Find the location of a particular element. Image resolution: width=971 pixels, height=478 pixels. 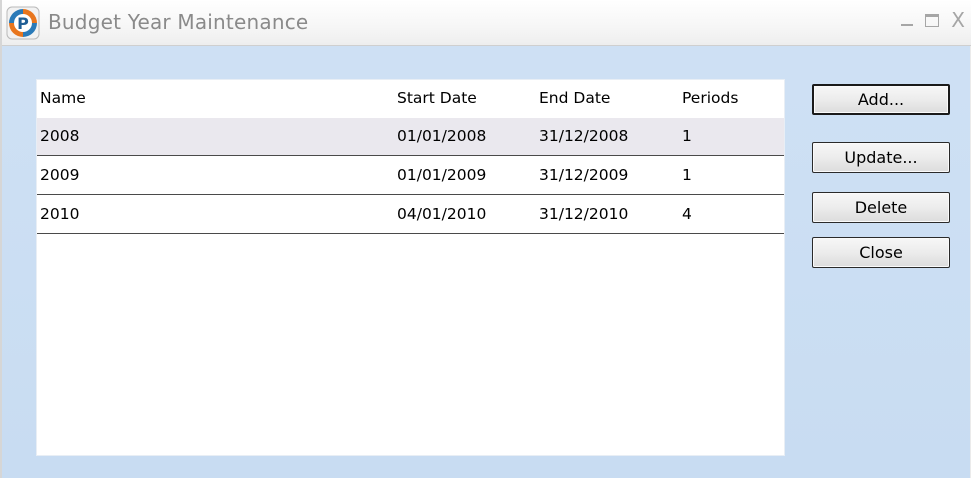

cell-start-date: 01/01/2008 is located at coordinates (442, 136).